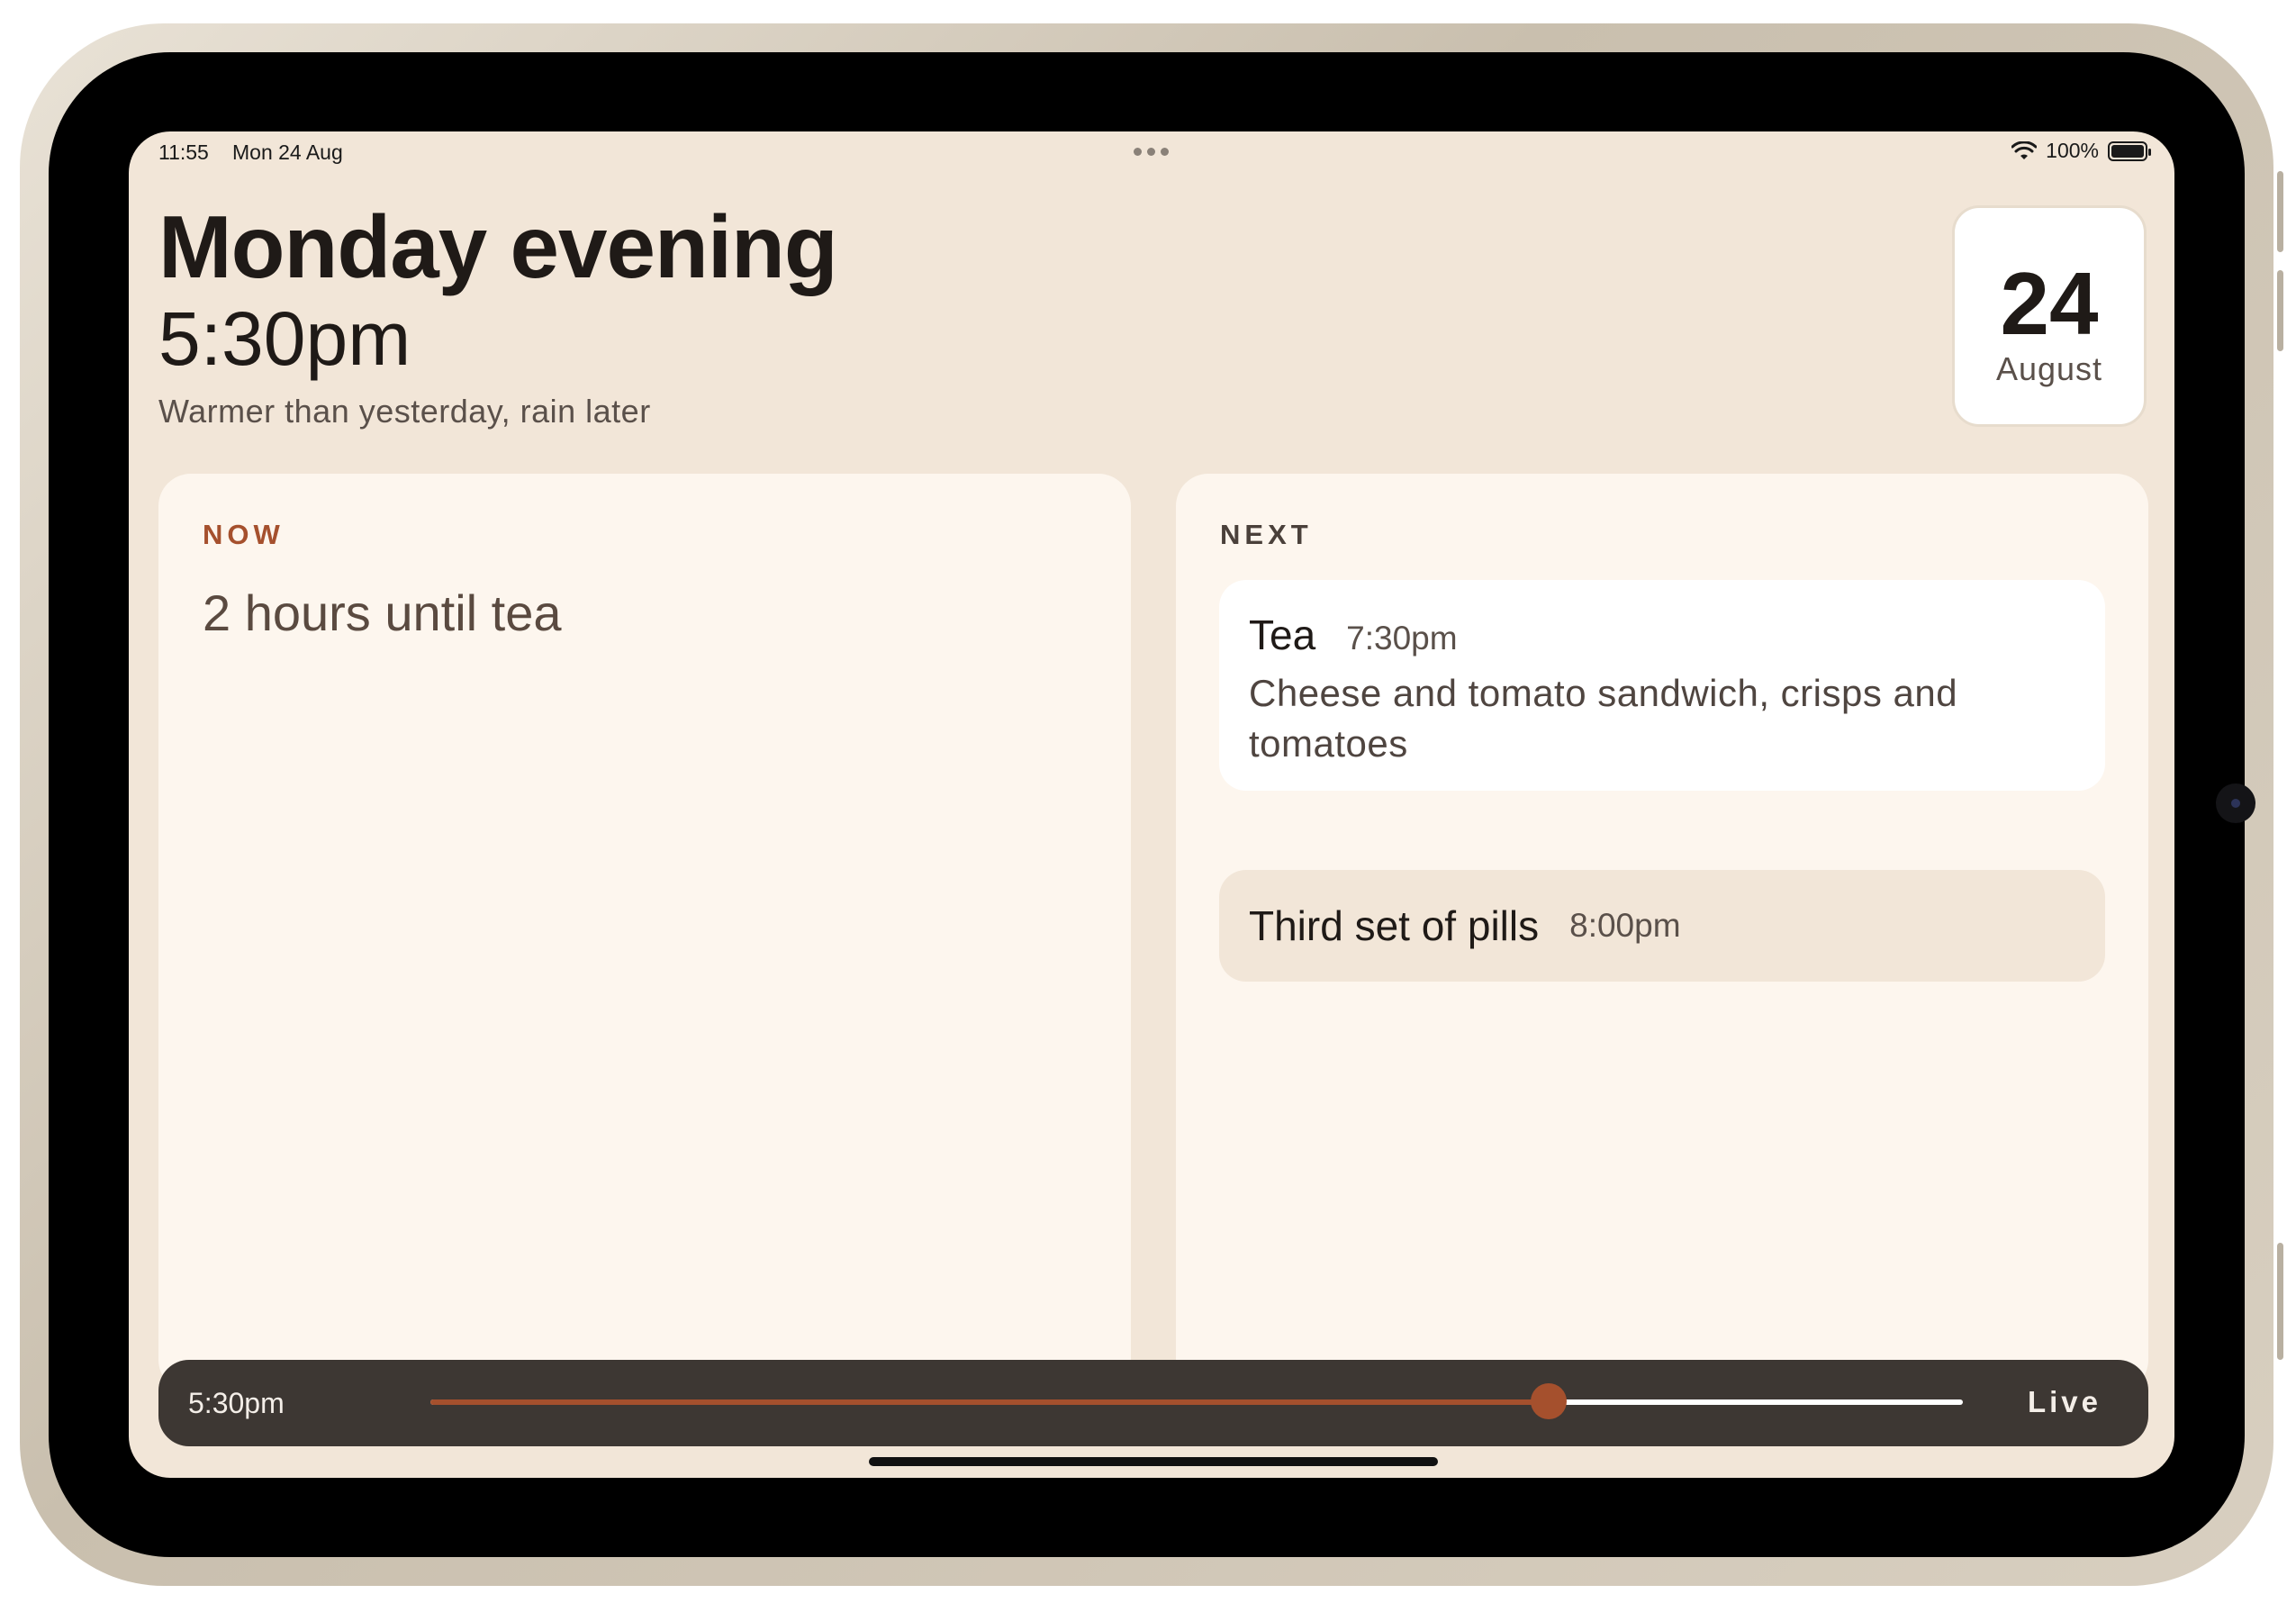 The height and width of the screenshot is (1603, 2296). Describe the element at coordinates (287, 152) in the screenshot. I see `status-date: Mon 24 Aug` at that location.